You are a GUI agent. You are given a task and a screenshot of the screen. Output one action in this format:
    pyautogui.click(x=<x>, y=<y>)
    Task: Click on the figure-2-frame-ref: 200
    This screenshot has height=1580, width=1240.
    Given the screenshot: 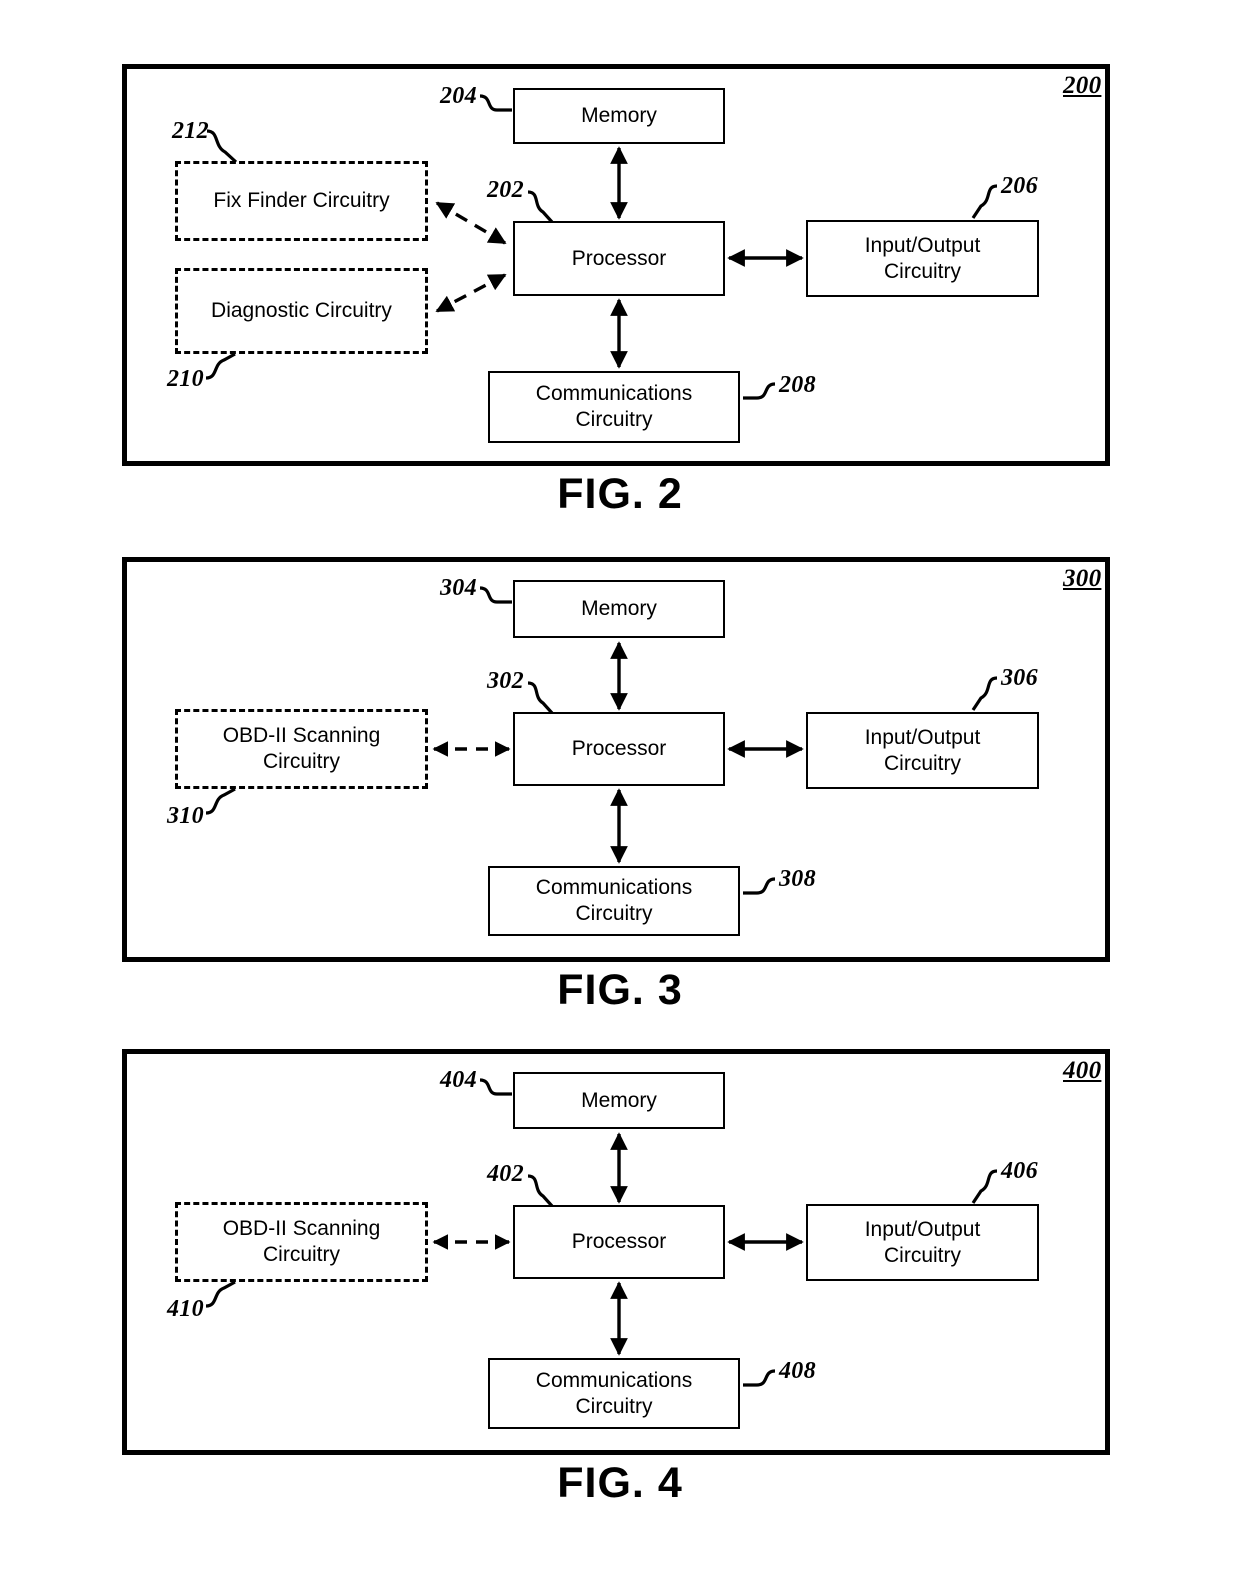 What is the action you would take?
    pyautogui.click(x=1082, y=85)
    